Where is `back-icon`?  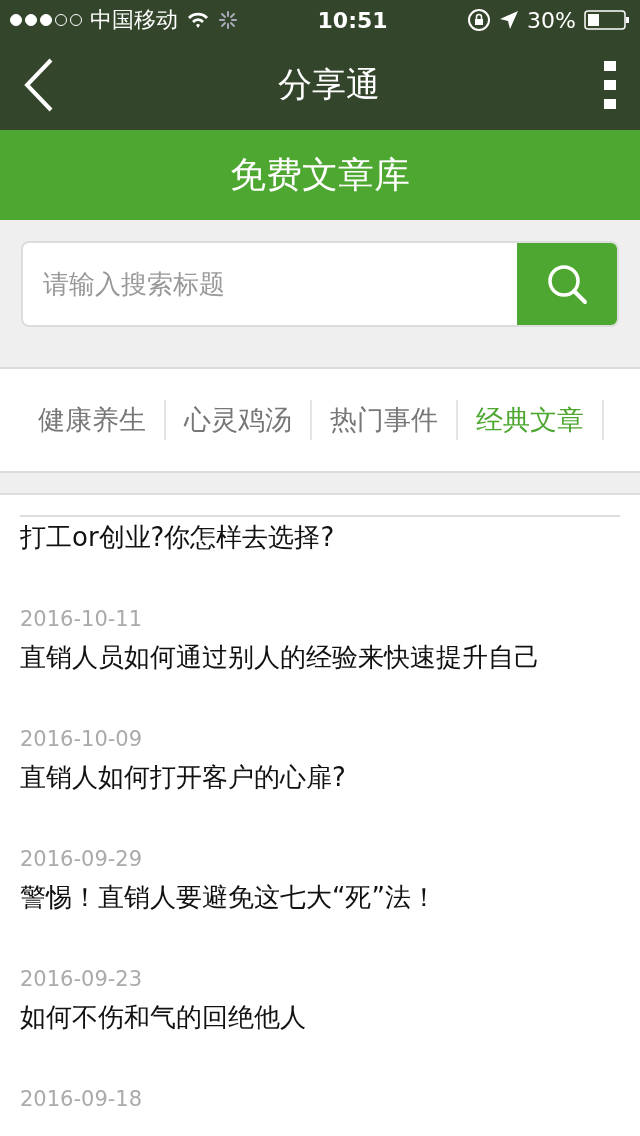
back-icon is located at coordinates (39, 85).